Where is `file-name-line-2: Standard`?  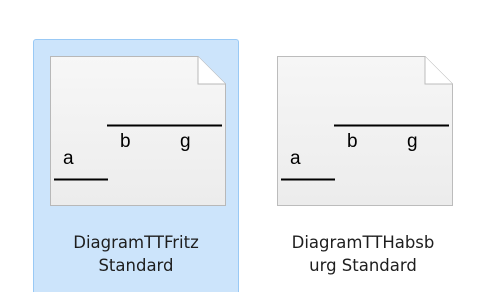
file-name-line-2: Standard is located at coordinates (136, 265).